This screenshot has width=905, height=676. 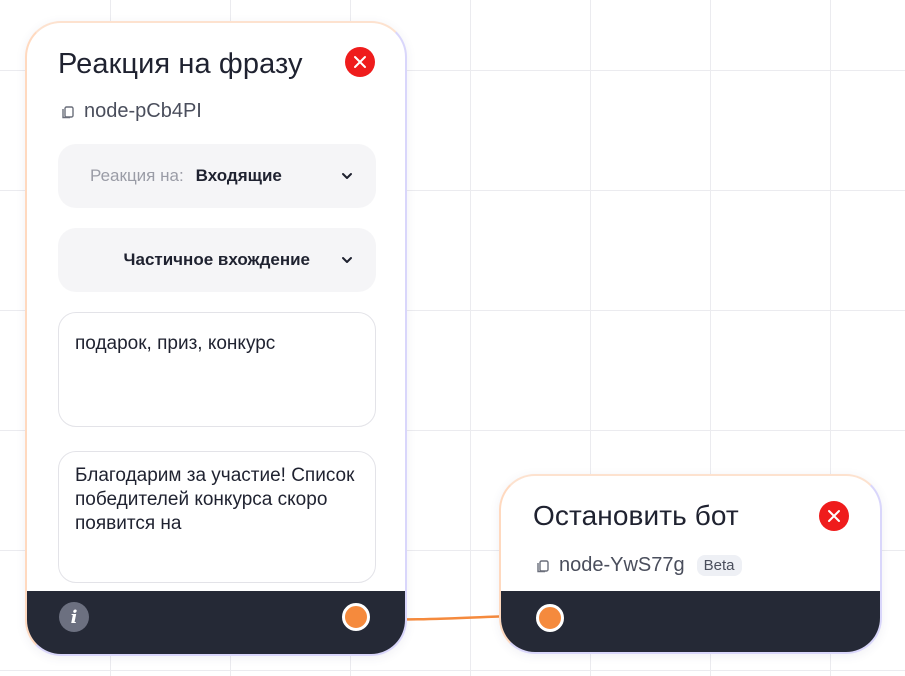 What do you see at coordinates (143, 111) in the screenshot?
I see `node-id-text: node-pCb4PI` at bounding box center [143, 111].